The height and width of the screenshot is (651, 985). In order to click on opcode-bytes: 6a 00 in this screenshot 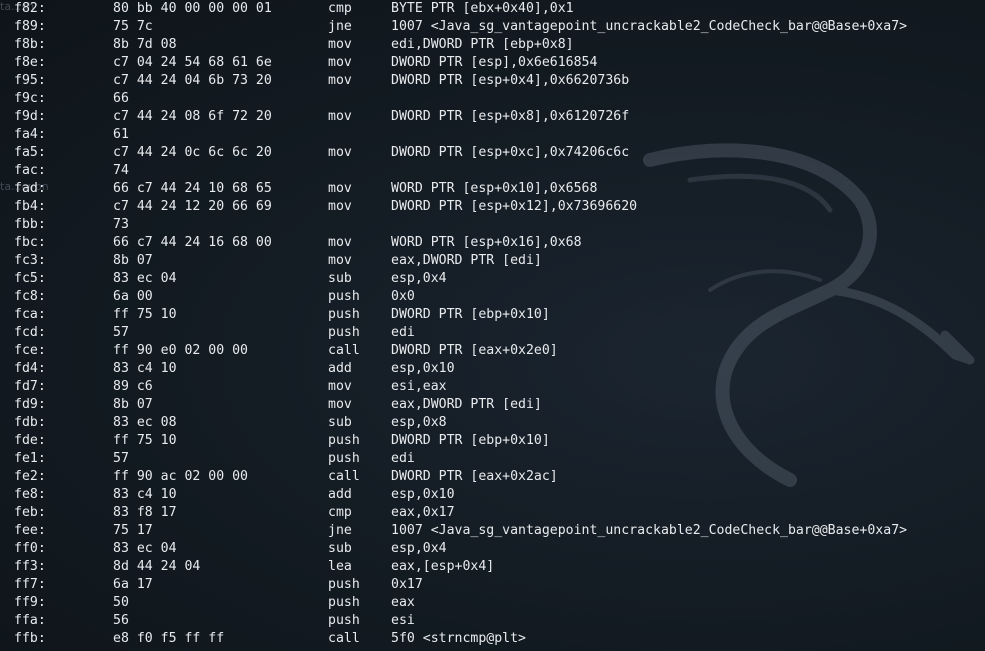, I will do `click(133, 296)`.